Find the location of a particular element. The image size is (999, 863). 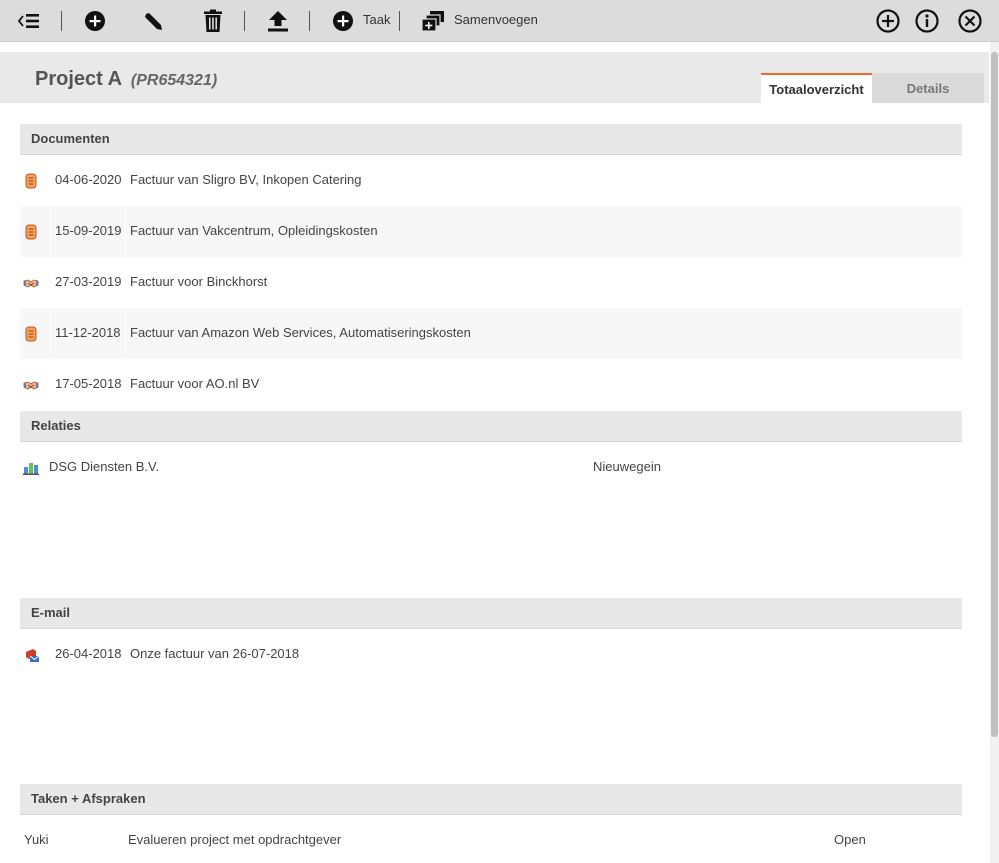

info-button is located at coordinates (927, 21).